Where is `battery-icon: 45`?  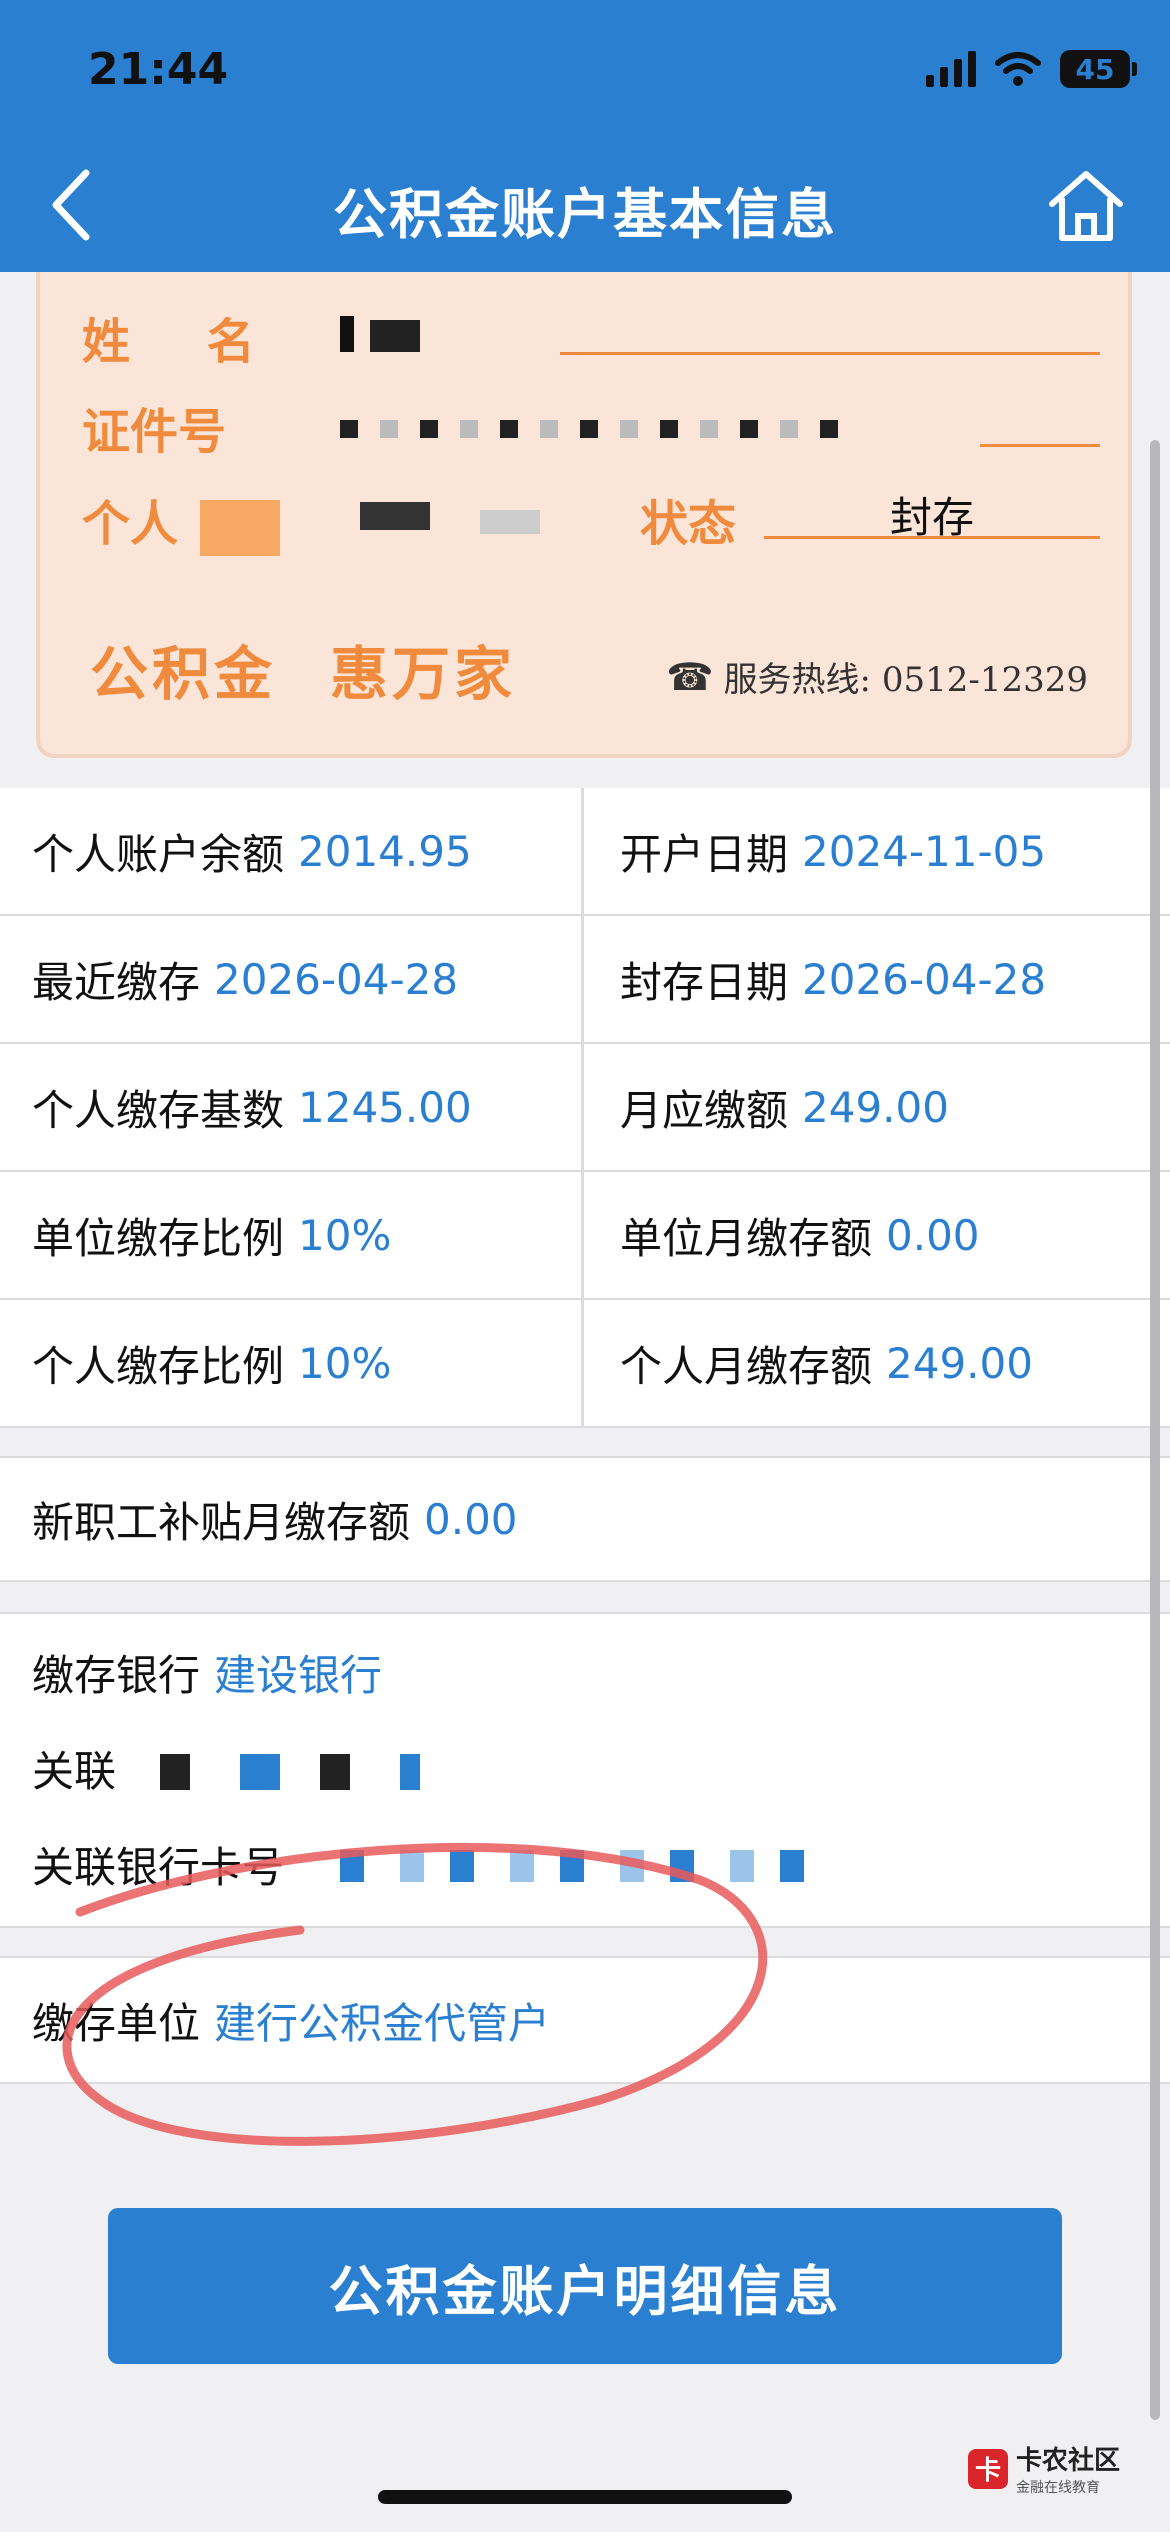
battery-icon: 45 is located at coordinates (1098, 69).